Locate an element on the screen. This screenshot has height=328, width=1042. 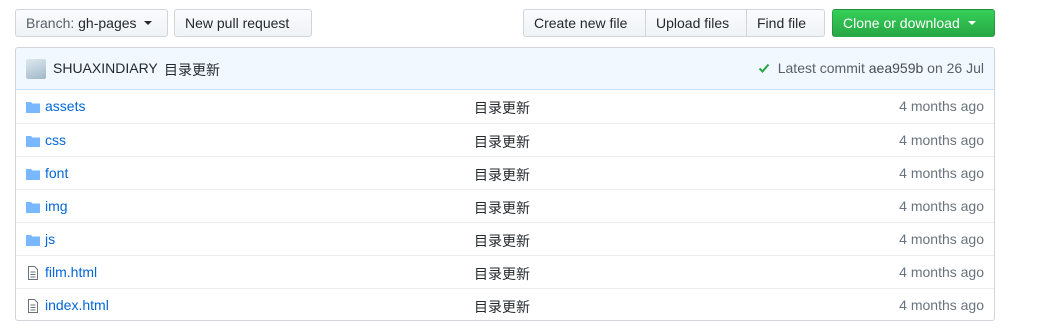
file-row: js 目录更新 4 months ago is located at coordinates (505, 238).